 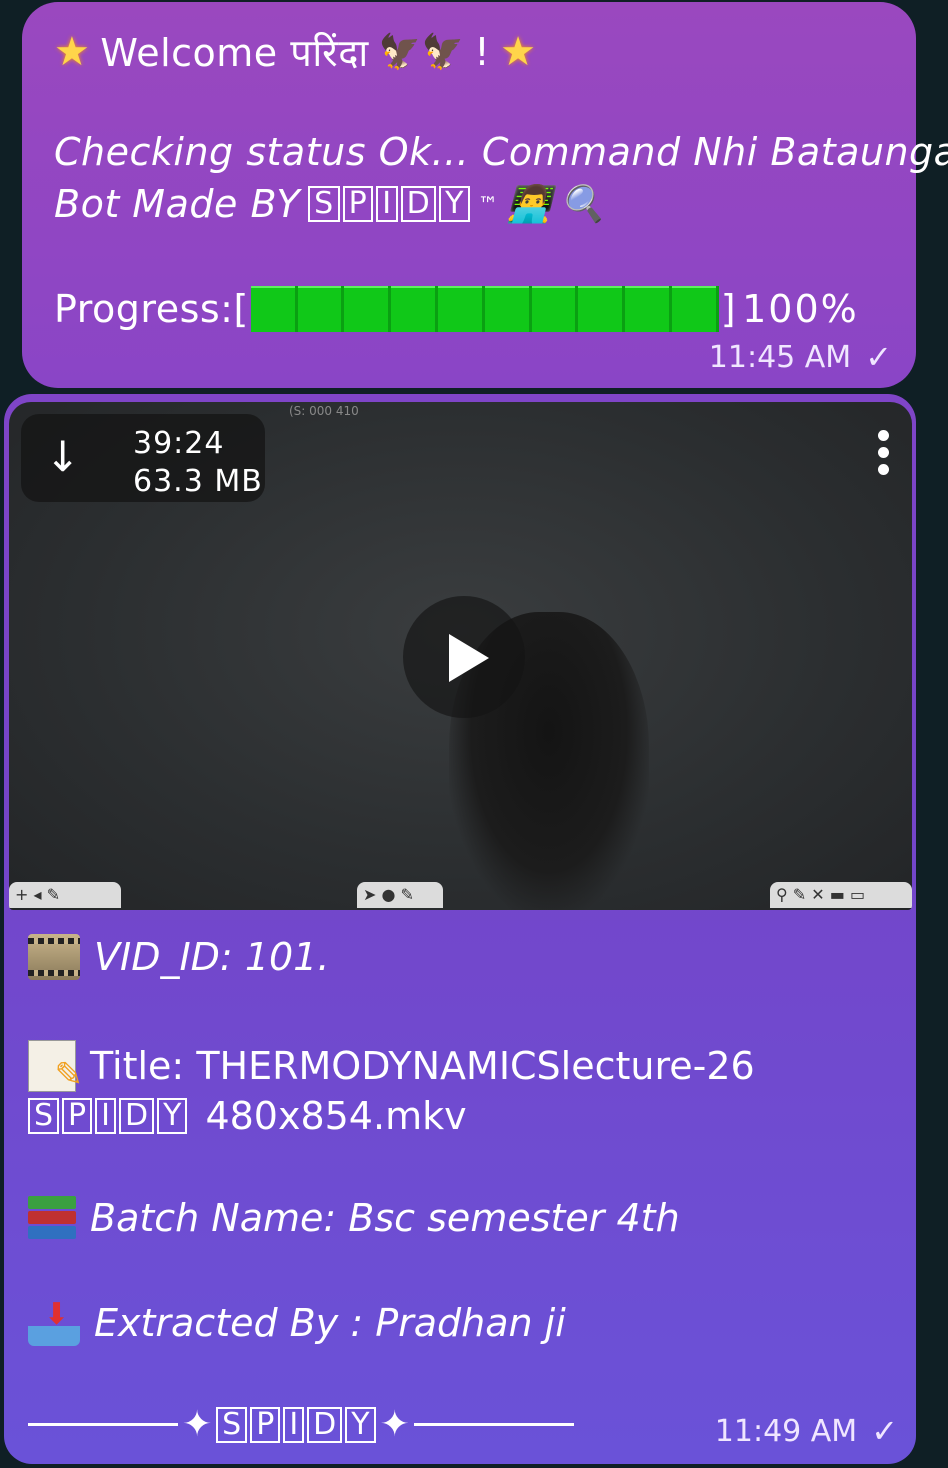 I want to click on memo-icon, so click(x=55, y=1067).